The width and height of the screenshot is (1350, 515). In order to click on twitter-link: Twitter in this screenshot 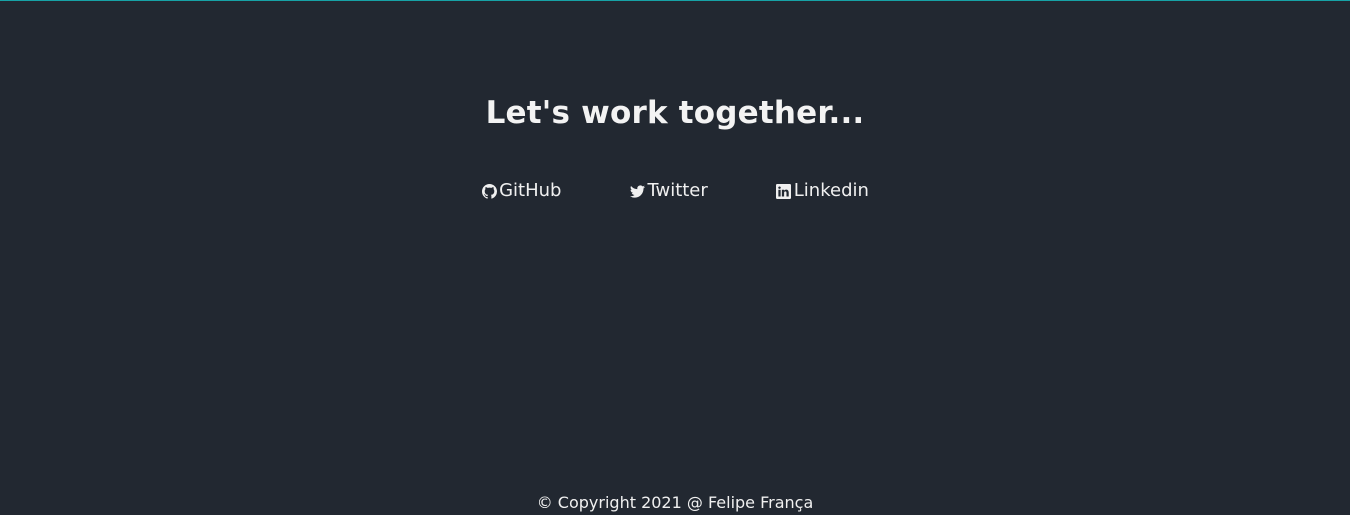, I will do `click(668, 191)`.